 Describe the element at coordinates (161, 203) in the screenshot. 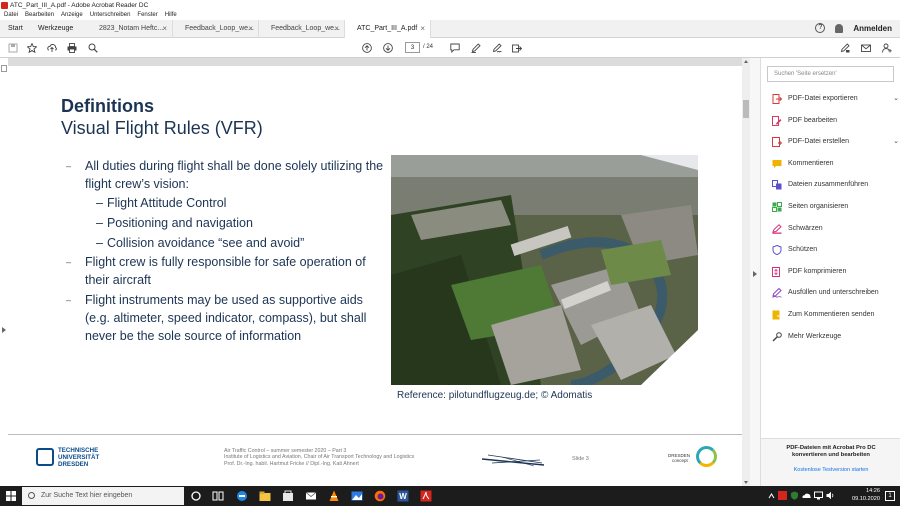

I see `sub-bullet-item: – Flight Attitude Control` at that location.